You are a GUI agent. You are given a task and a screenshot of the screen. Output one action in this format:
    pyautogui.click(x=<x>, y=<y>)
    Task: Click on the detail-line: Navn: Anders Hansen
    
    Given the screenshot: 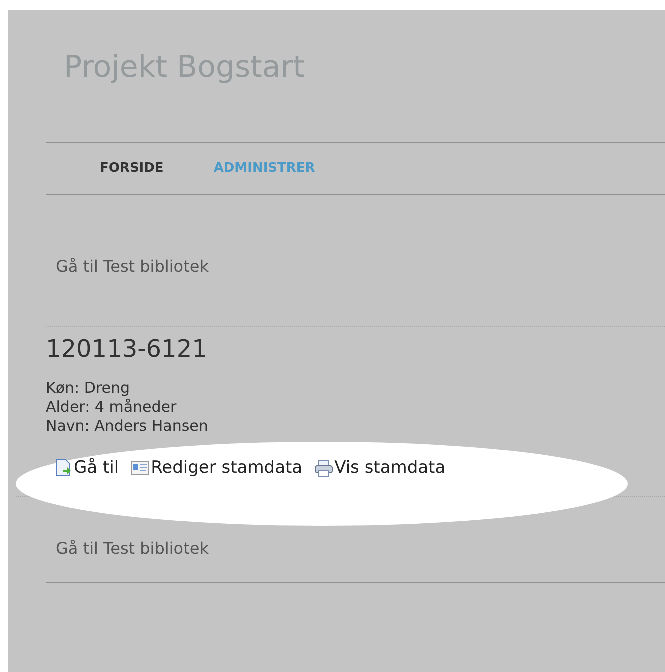 What is the action you would take?
    pyautogui.click(x=128, y=426)
    